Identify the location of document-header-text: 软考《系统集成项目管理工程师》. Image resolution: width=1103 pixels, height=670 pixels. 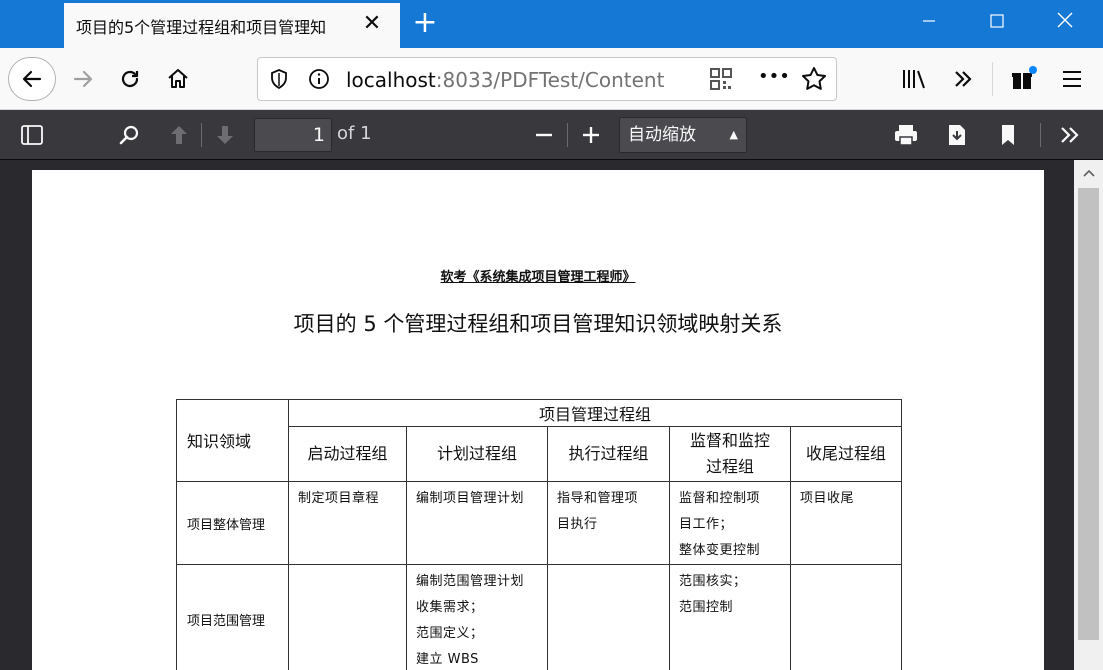
(538, 277).